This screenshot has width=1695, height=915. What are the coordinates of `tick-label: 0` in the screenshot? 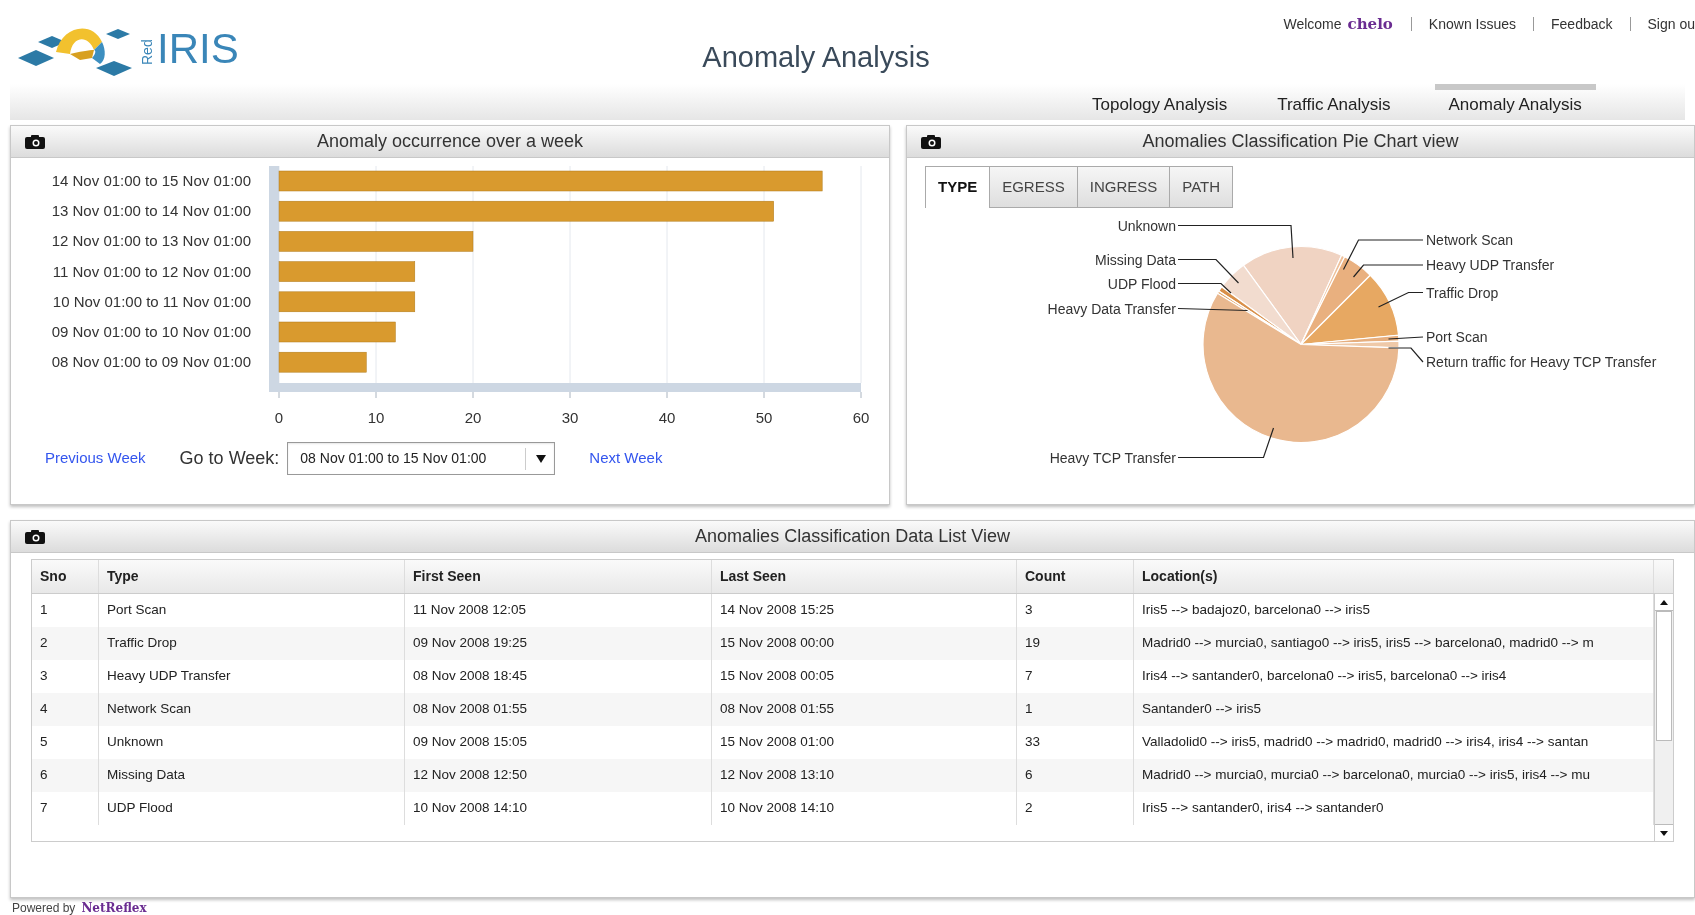 It's located at (279, 417).